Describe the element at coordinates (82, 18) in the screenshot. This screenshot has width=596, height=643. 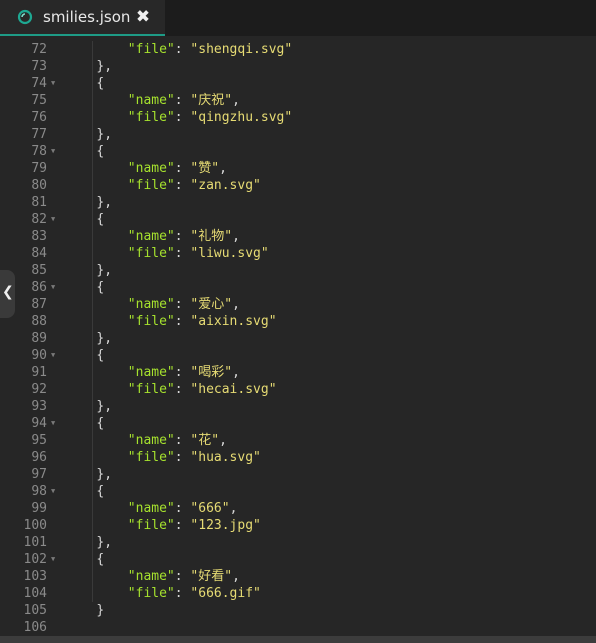
I see `tab-smilies-json: smilies.json ✖` at that location.